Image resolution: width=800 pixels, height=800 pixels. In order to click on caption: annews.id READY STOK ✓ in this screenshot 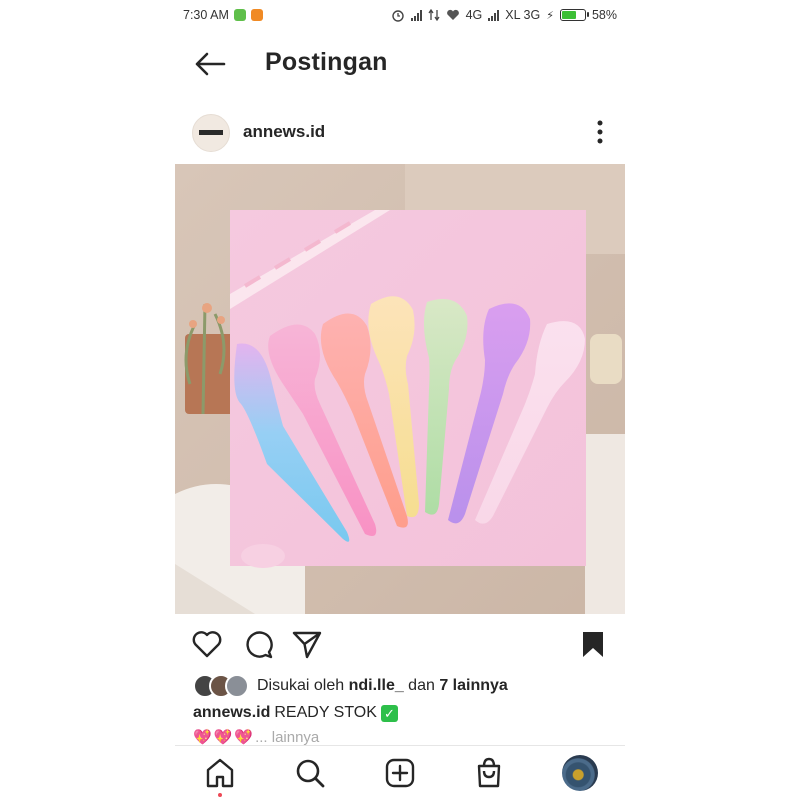, I will do `click(295, 713)`.